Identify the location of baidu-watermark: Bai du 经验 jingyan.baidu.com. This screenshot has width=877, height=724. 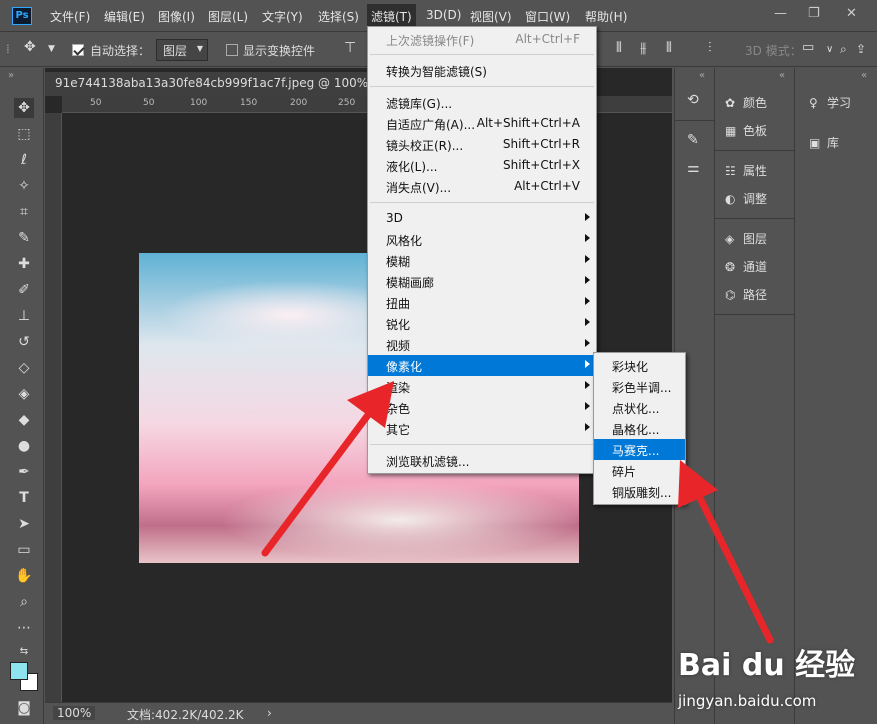
(774, 677).